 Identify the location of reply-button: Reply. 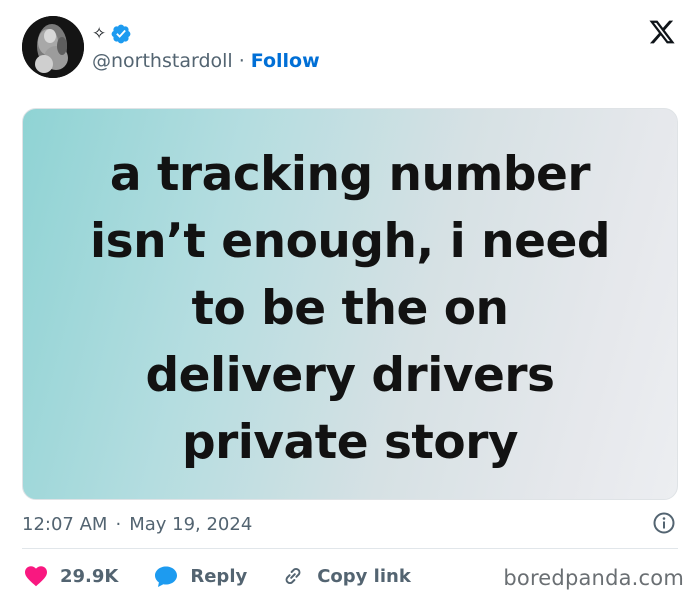
(200, 576).